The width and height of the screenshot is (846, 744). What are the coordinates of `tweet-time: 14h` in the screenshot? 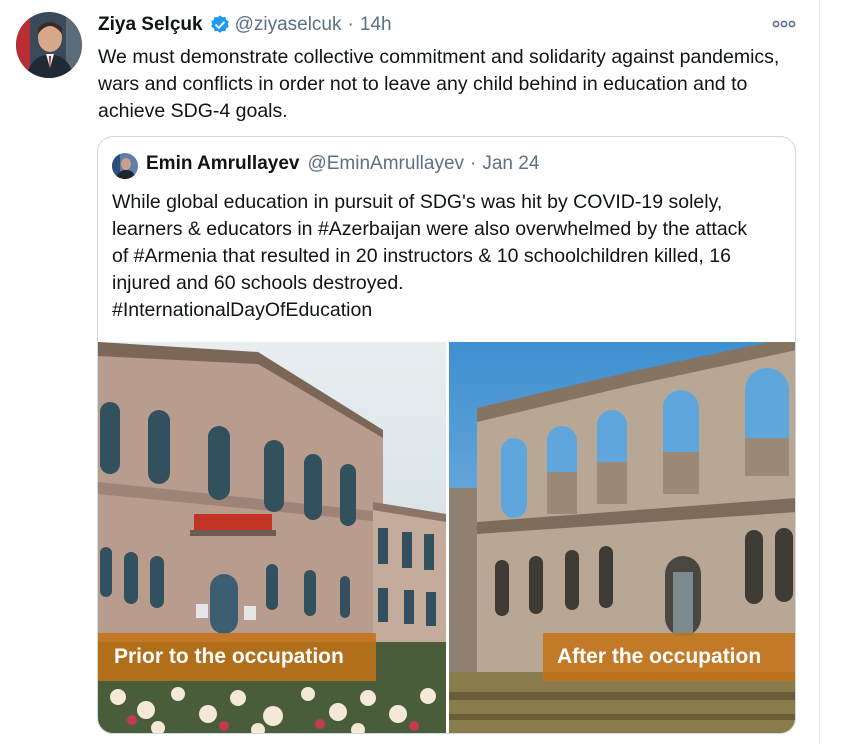 It's located at (376, 25).